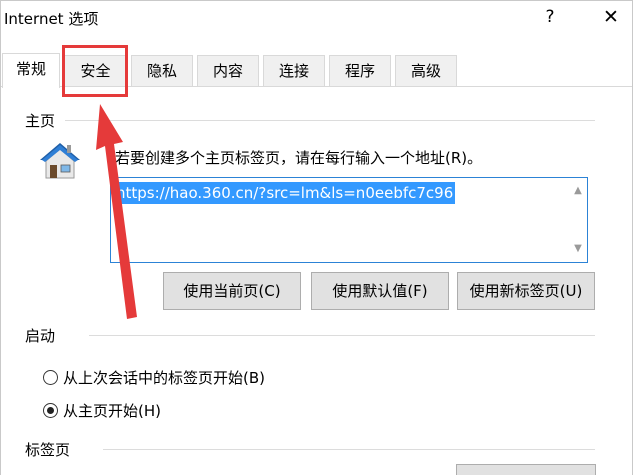 Image resolution: width=633 pixels, height=475 pixels. Describe the element at coordinates (116, 211) in the screenshot. I see `annotation-arrow-icon` at that location.